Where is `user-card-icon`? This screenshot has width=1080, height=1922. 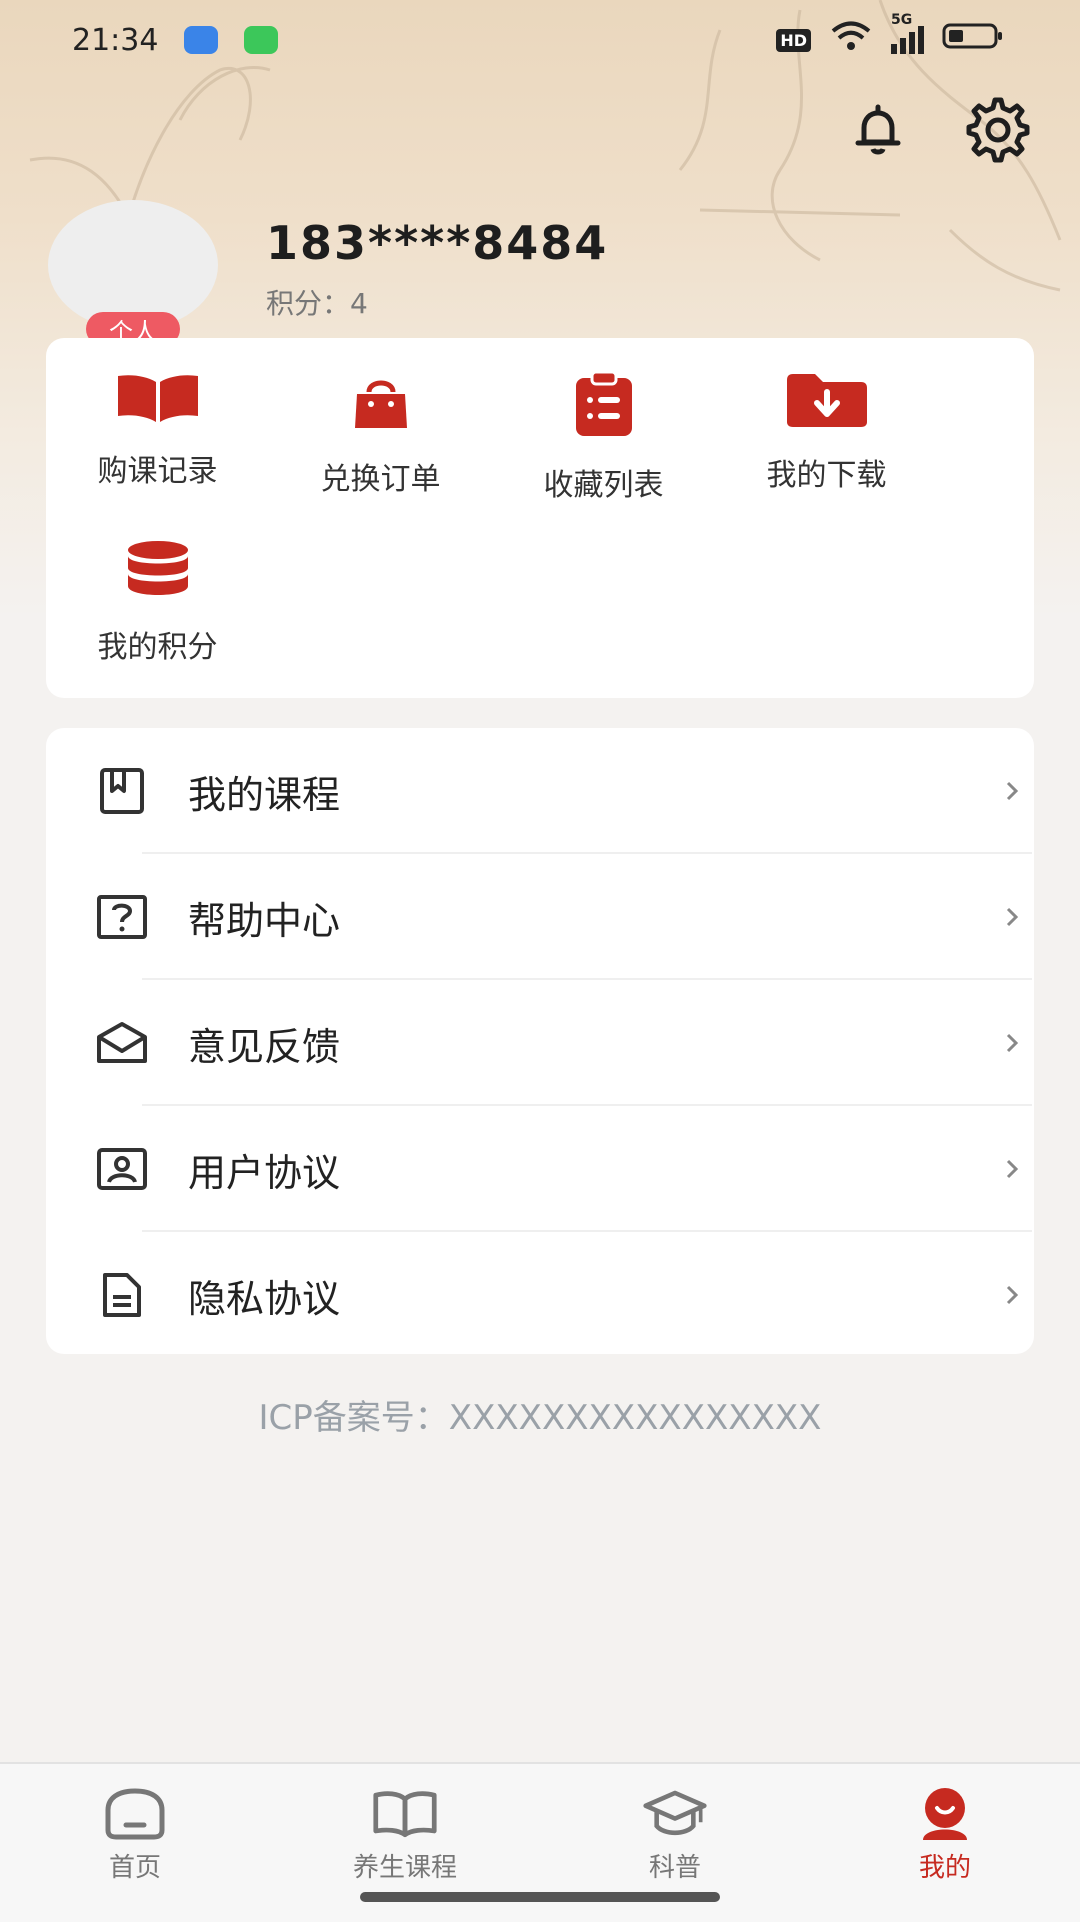 user-card-icon is located at coordinates (122, 1169).